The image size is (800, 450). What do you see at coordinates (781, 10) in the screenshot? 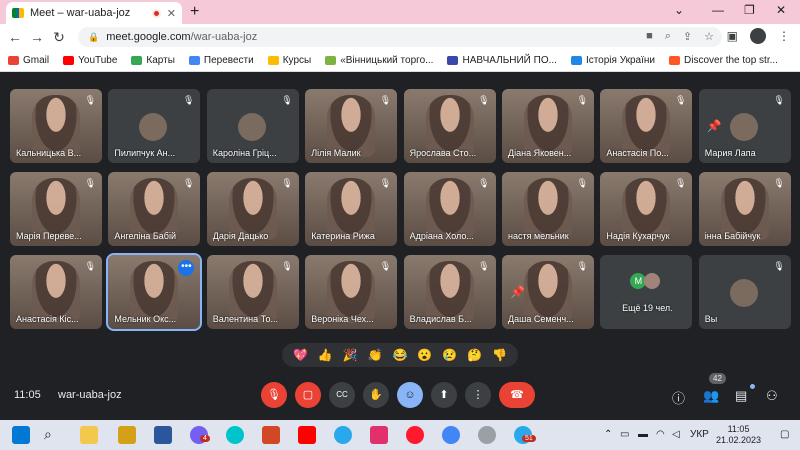
I see `close-window-button: ✕` at bounding box center [781, 10].